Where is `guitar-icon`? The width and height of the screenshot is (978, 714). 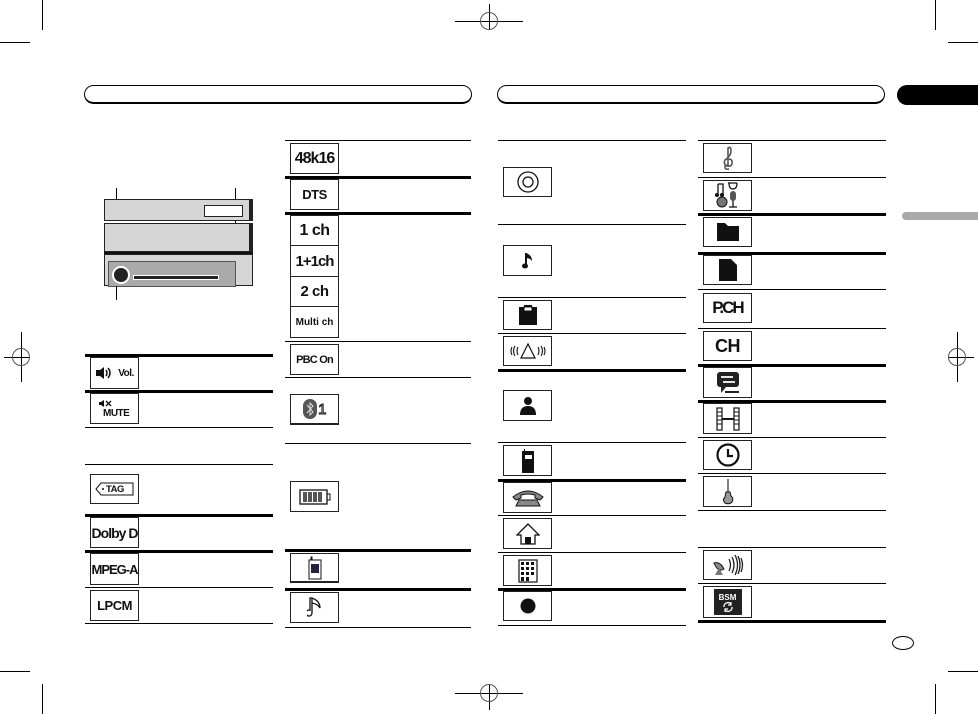
guitar-icon is located at coordinates (727, 491).